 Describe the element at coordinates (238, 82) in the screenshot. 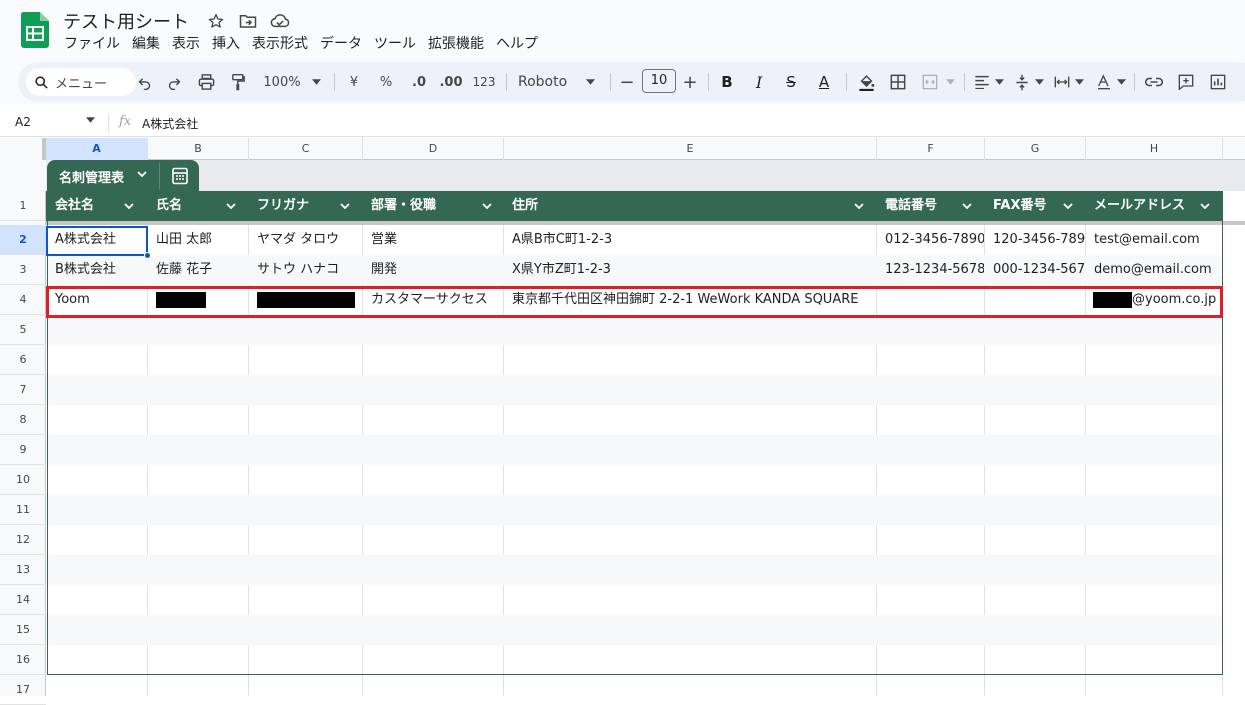

I see `paint-format-icon` at that location.